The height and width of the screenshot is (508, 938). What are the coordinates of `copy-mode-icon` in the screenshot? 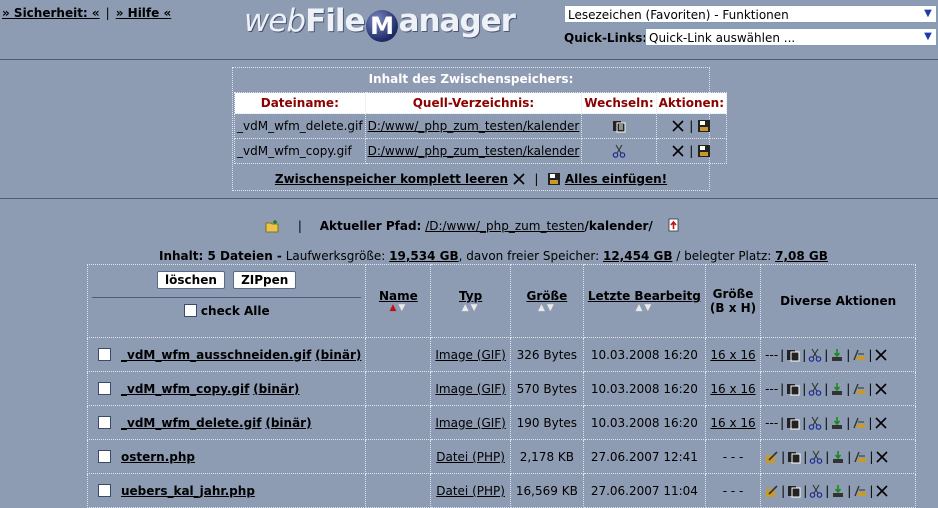 It's located at (619, 126).